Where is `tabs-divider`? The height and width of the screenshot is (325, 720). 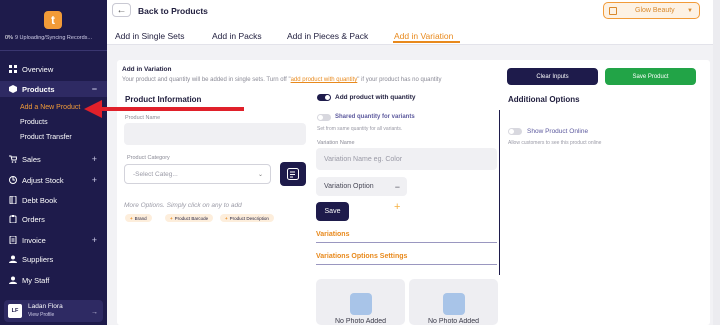
tabs-divider is located at coordinates (413, 44).